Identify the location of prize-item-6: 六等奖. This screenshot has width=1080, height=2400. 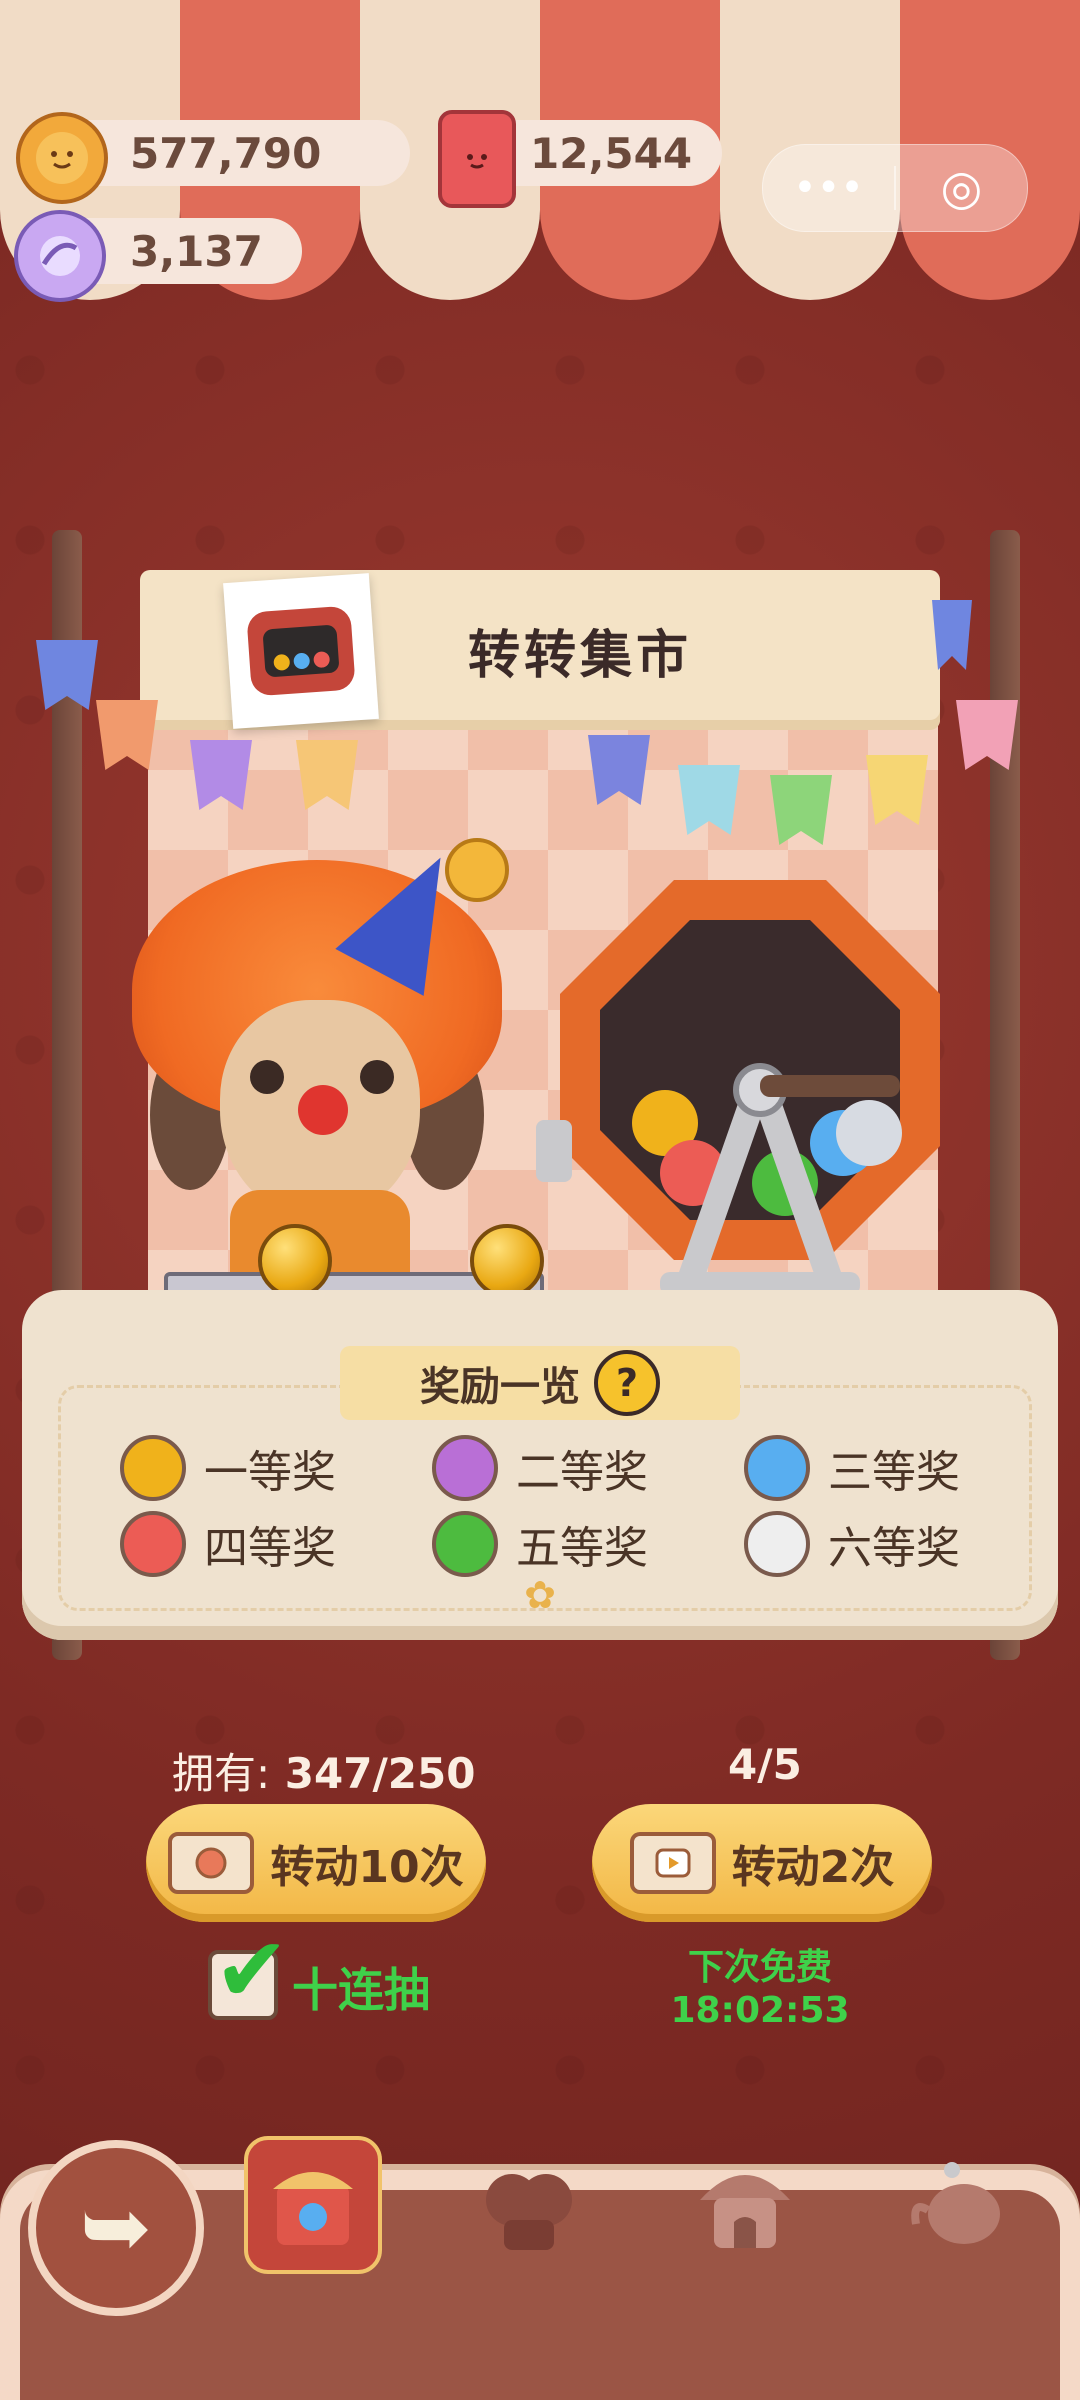
(852, 1544).